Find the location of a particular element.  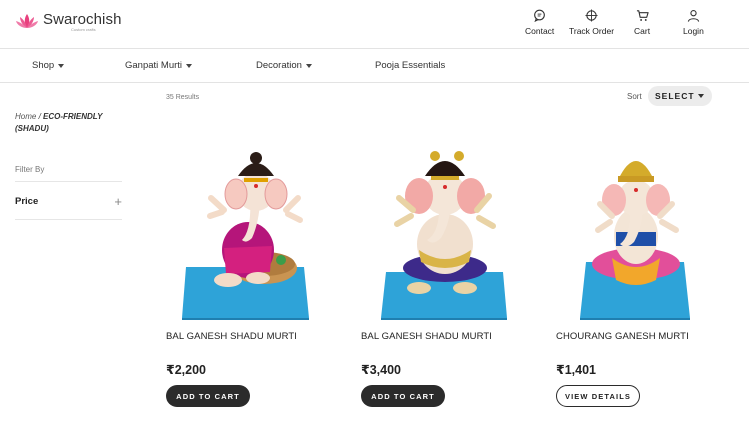

category-pooja-essentials: Pooja Essentials is located at coordinates (410, 65).